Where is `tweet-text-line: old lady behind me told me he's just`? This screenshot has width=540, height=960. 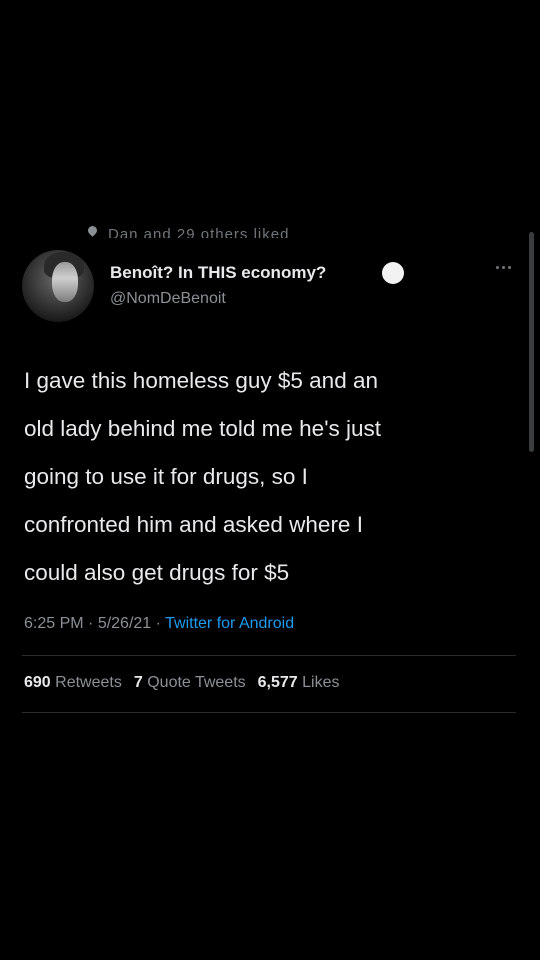 tweet-text-line: old lady behind me told me he's just is located at coordinates (203, 428).